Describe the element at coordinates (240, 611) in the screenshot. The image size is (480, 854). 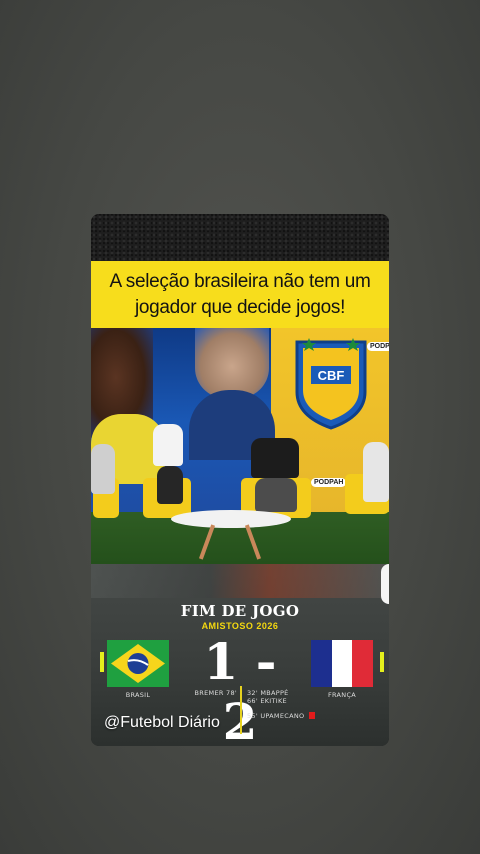
I see `match-status-title: FIM DE JOGO` at that location.